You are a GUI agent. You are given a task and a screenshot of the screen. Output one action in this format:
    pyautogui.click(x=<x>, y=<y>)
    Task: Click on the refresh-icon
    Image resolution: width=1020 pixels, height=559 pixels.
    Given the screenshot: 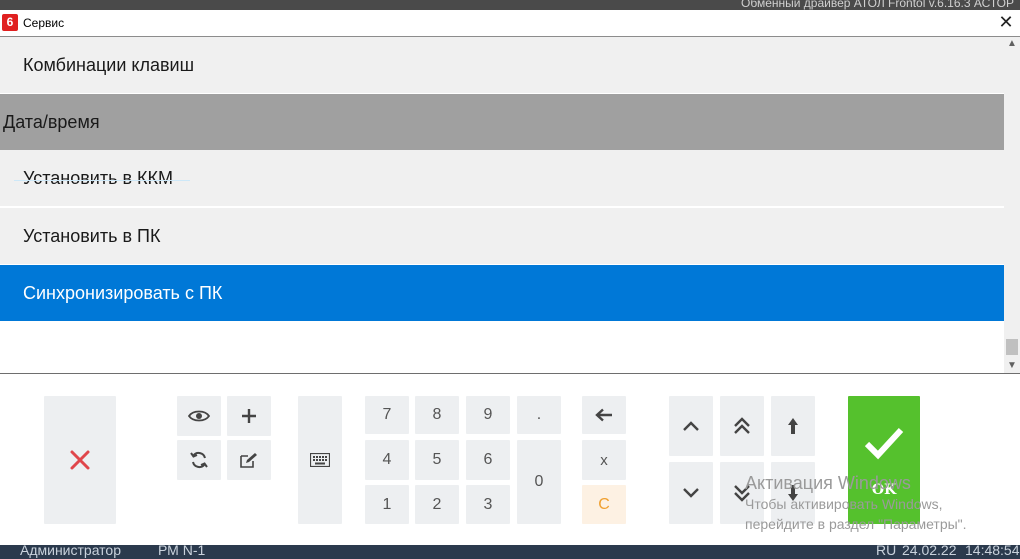 What is the action you would take?
    pyautogui.click(x=199, y=460)
    